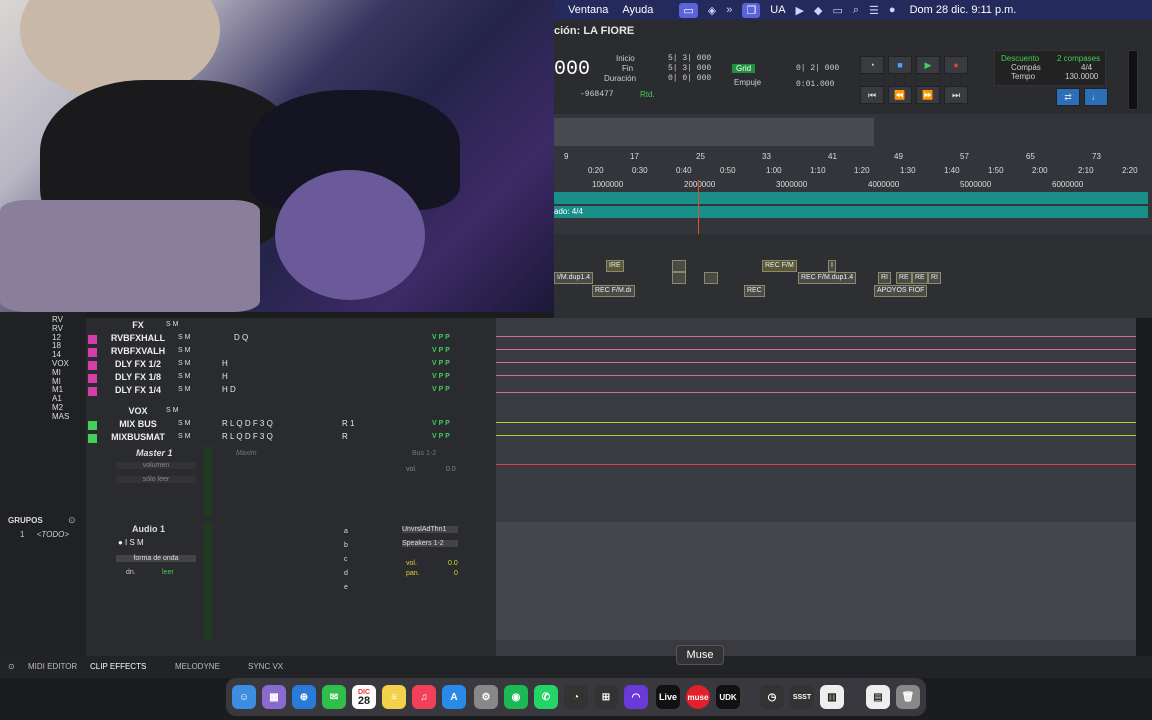 This screenshot has height=720, width=1152. Describe the element at coordinates (334, 697) in the screenshot. I see `messages-icon: ✉` at that location.